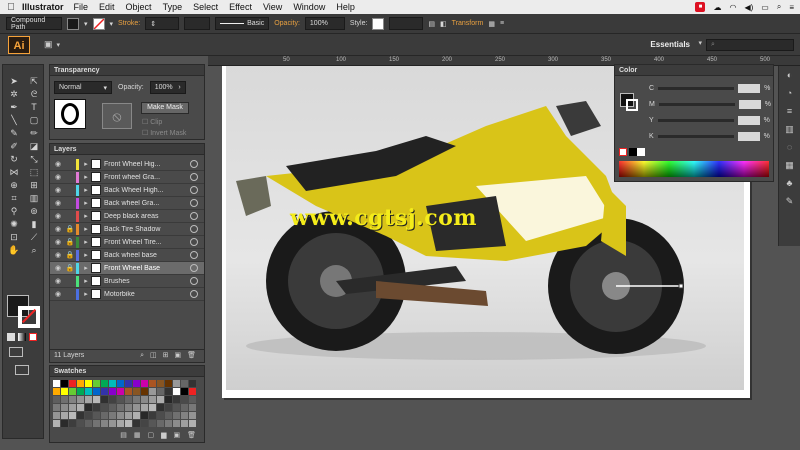 This screenshot has height=450, width=800. What do you see at coordinates (150, 436) in the screenshot?
I see `swatch-options-icon: ▢` at bounding box center [150, 436].